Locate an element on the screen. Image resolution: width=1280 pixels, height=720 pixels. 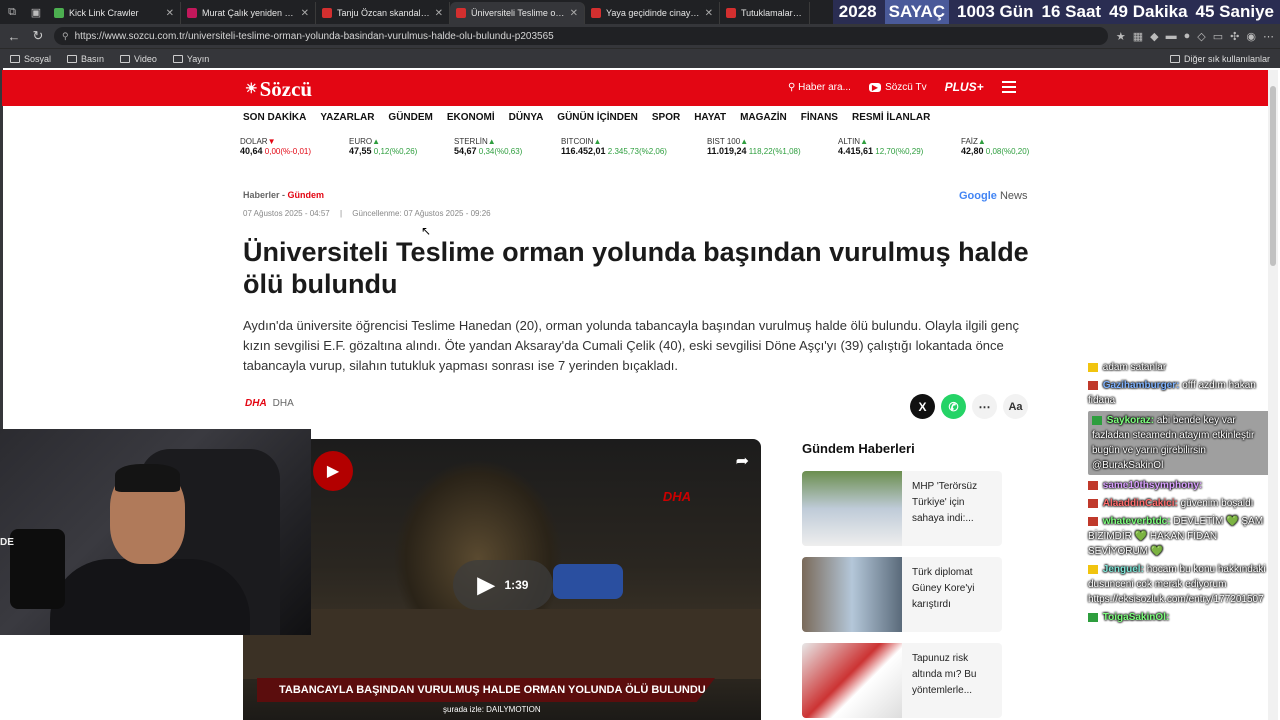
site-info-icon: ⚲ is located at coordinates (65, 36).